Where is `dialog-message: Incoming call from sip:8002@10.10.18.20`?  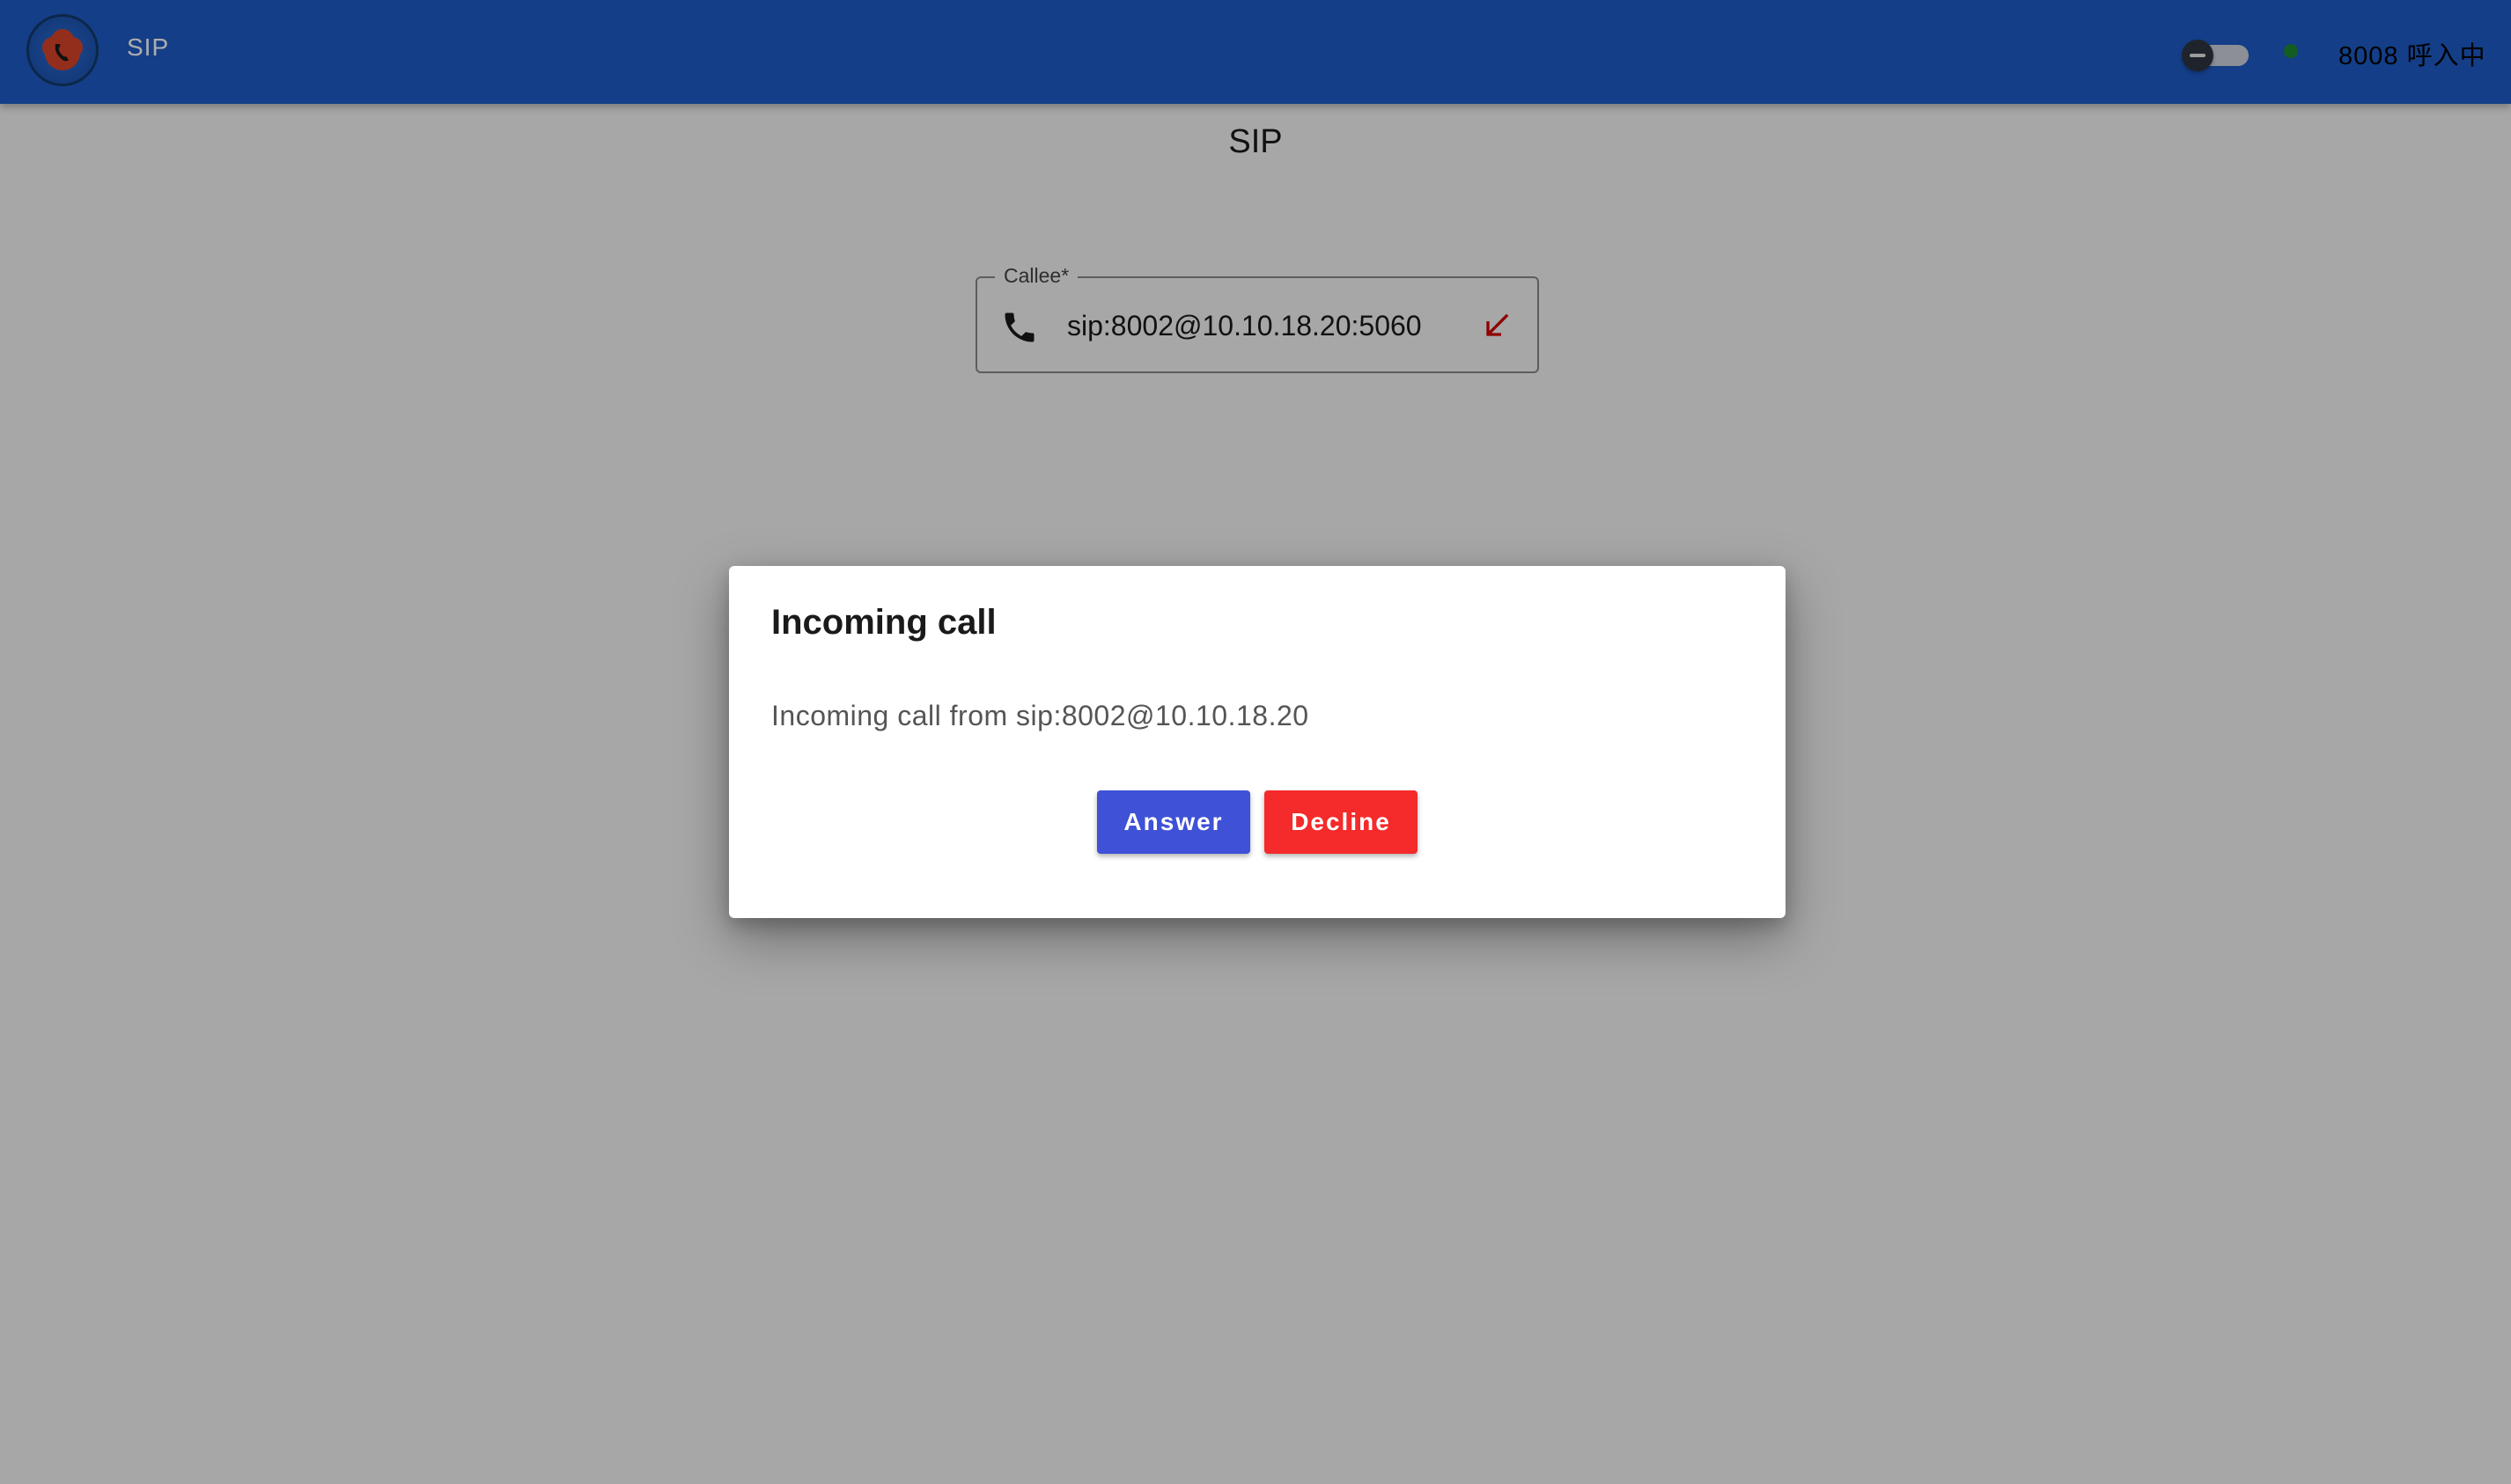 dialog-message: Incoming call from sip:8002@10.10.18.20 is located at coordinates (1040, 715).